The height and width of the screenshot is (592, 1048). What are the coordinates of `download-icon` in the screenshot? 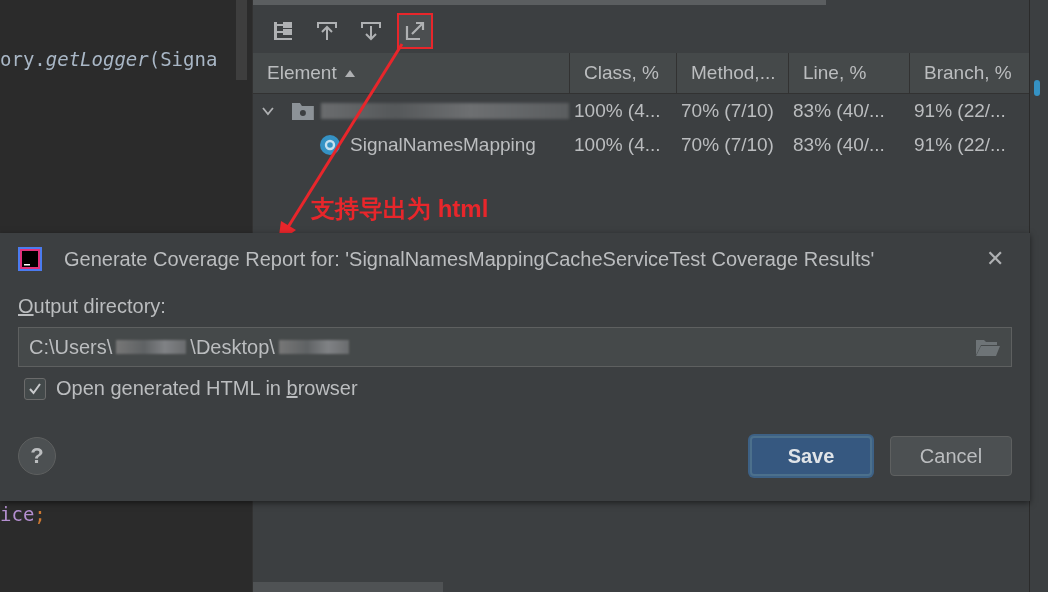 It's located at (371, 31).